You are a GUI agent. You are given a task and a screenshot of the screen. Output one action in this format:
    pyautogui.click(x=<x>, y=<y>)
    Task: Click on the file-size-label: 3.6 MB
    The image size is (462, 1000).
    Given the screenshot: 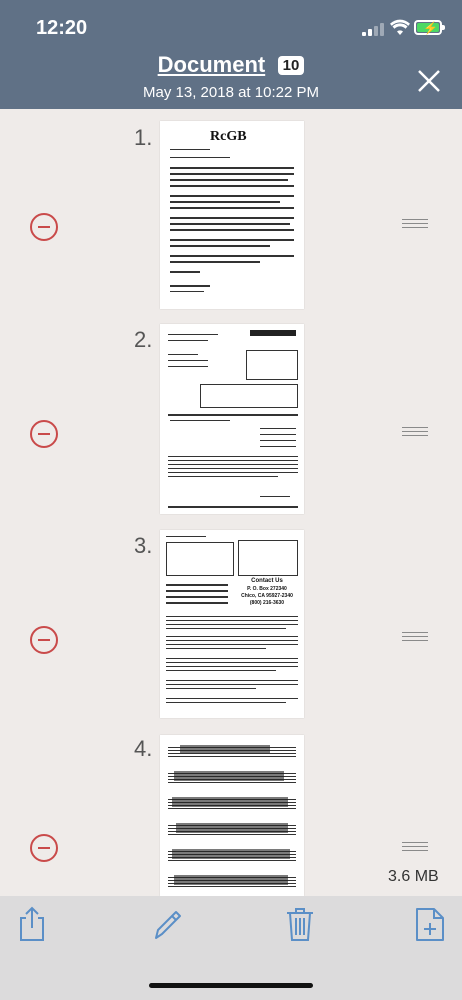 What is the action you would take?
    pyautogui.click(x=413, y=876)
    